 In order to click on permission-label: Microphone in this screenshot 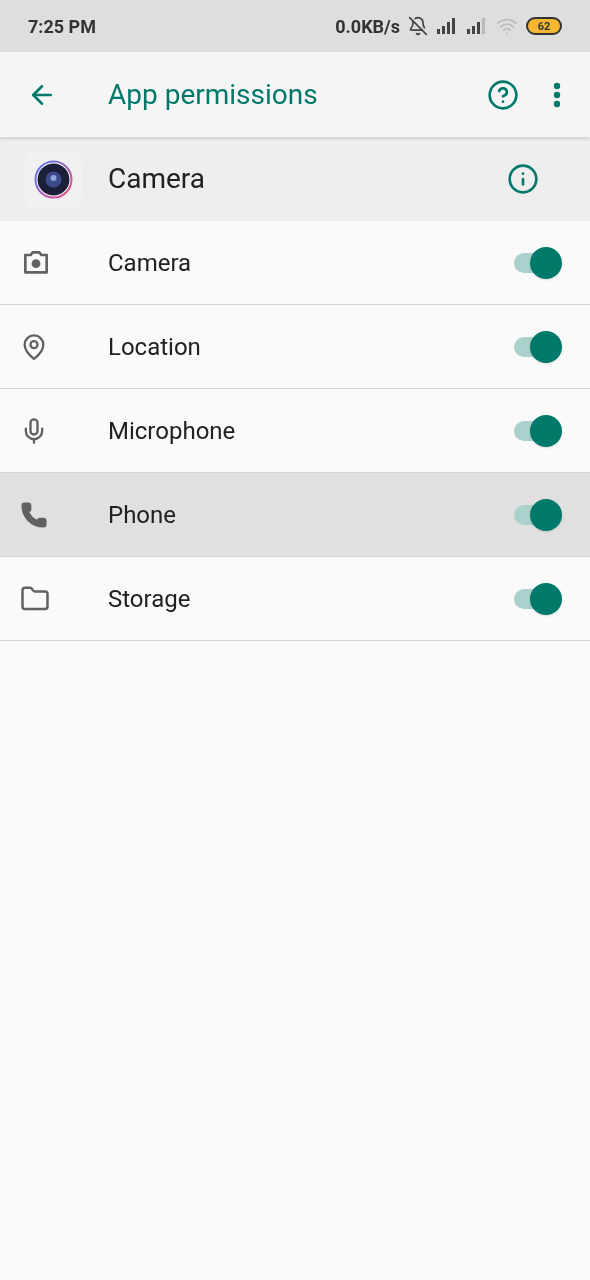, I will do `click(172, 431)`.